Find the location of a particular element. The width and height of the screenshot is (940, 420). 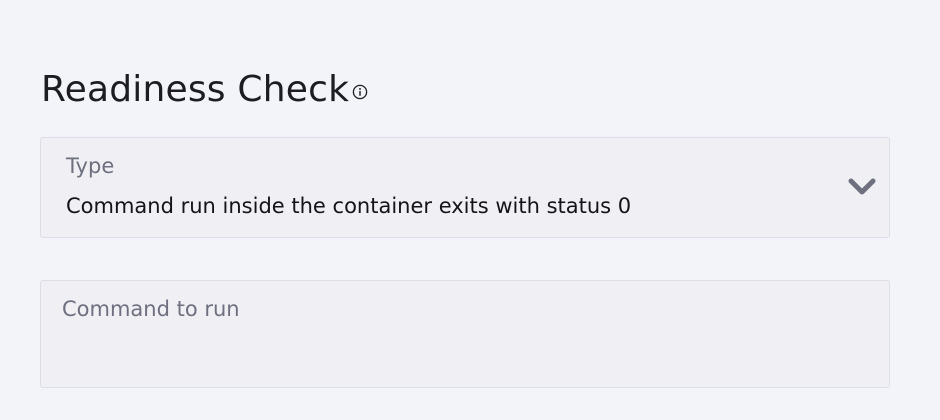

info-icon is located at coordinates (360, 83).